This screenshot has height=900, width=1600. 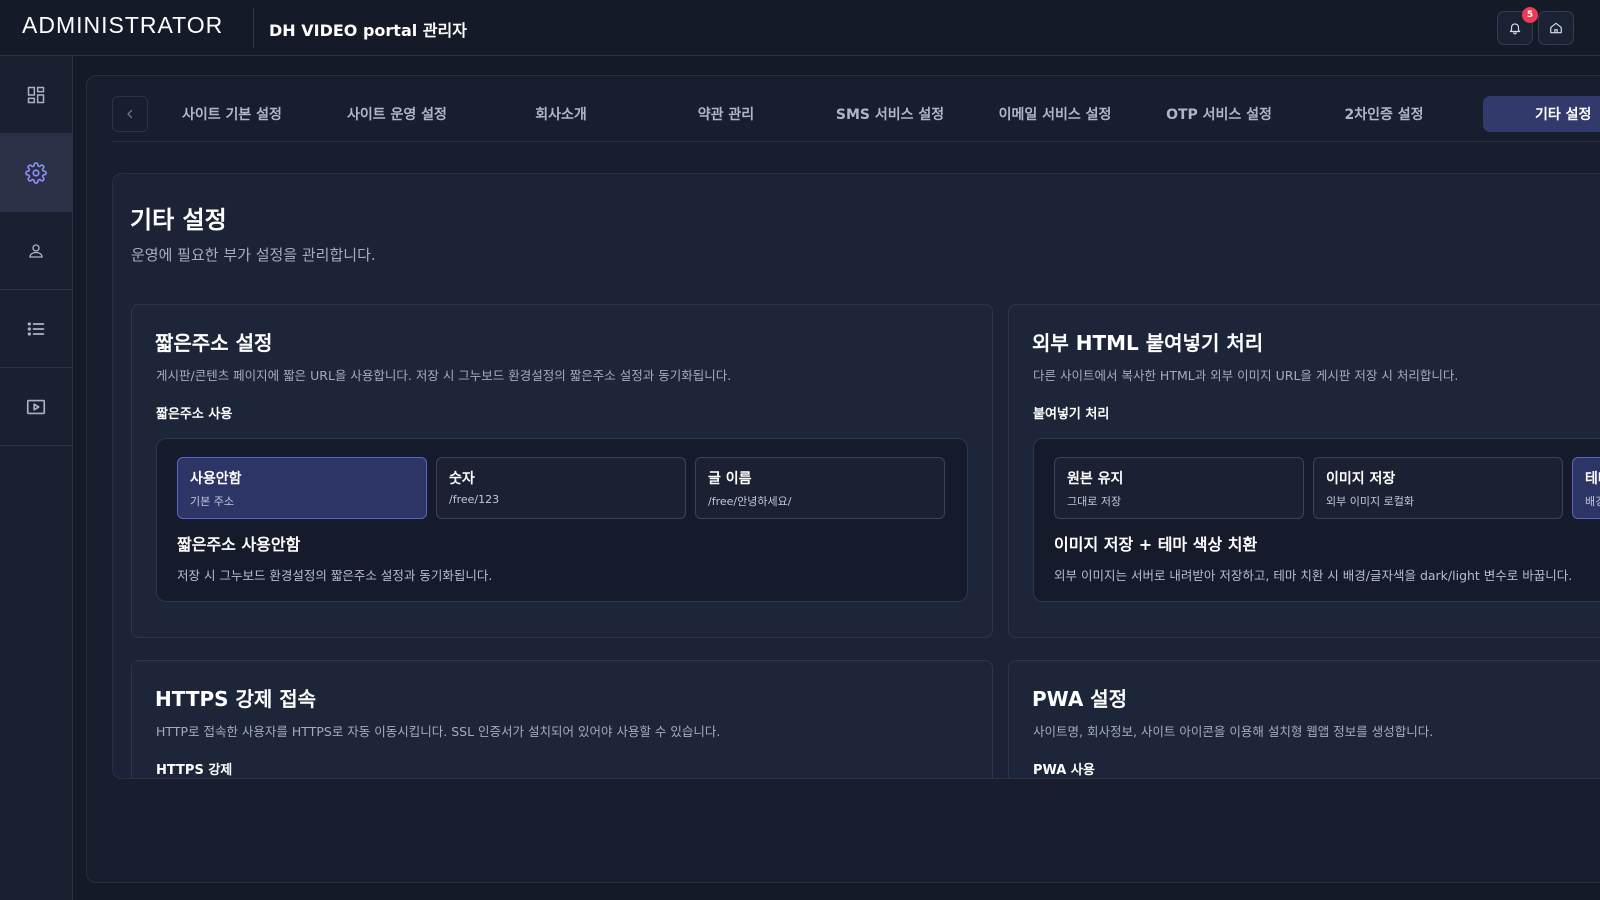 What do you see at coordinates (462, 479) in the screenshot?
I see `option-title: 숫자` at bounding box center [462, 479].